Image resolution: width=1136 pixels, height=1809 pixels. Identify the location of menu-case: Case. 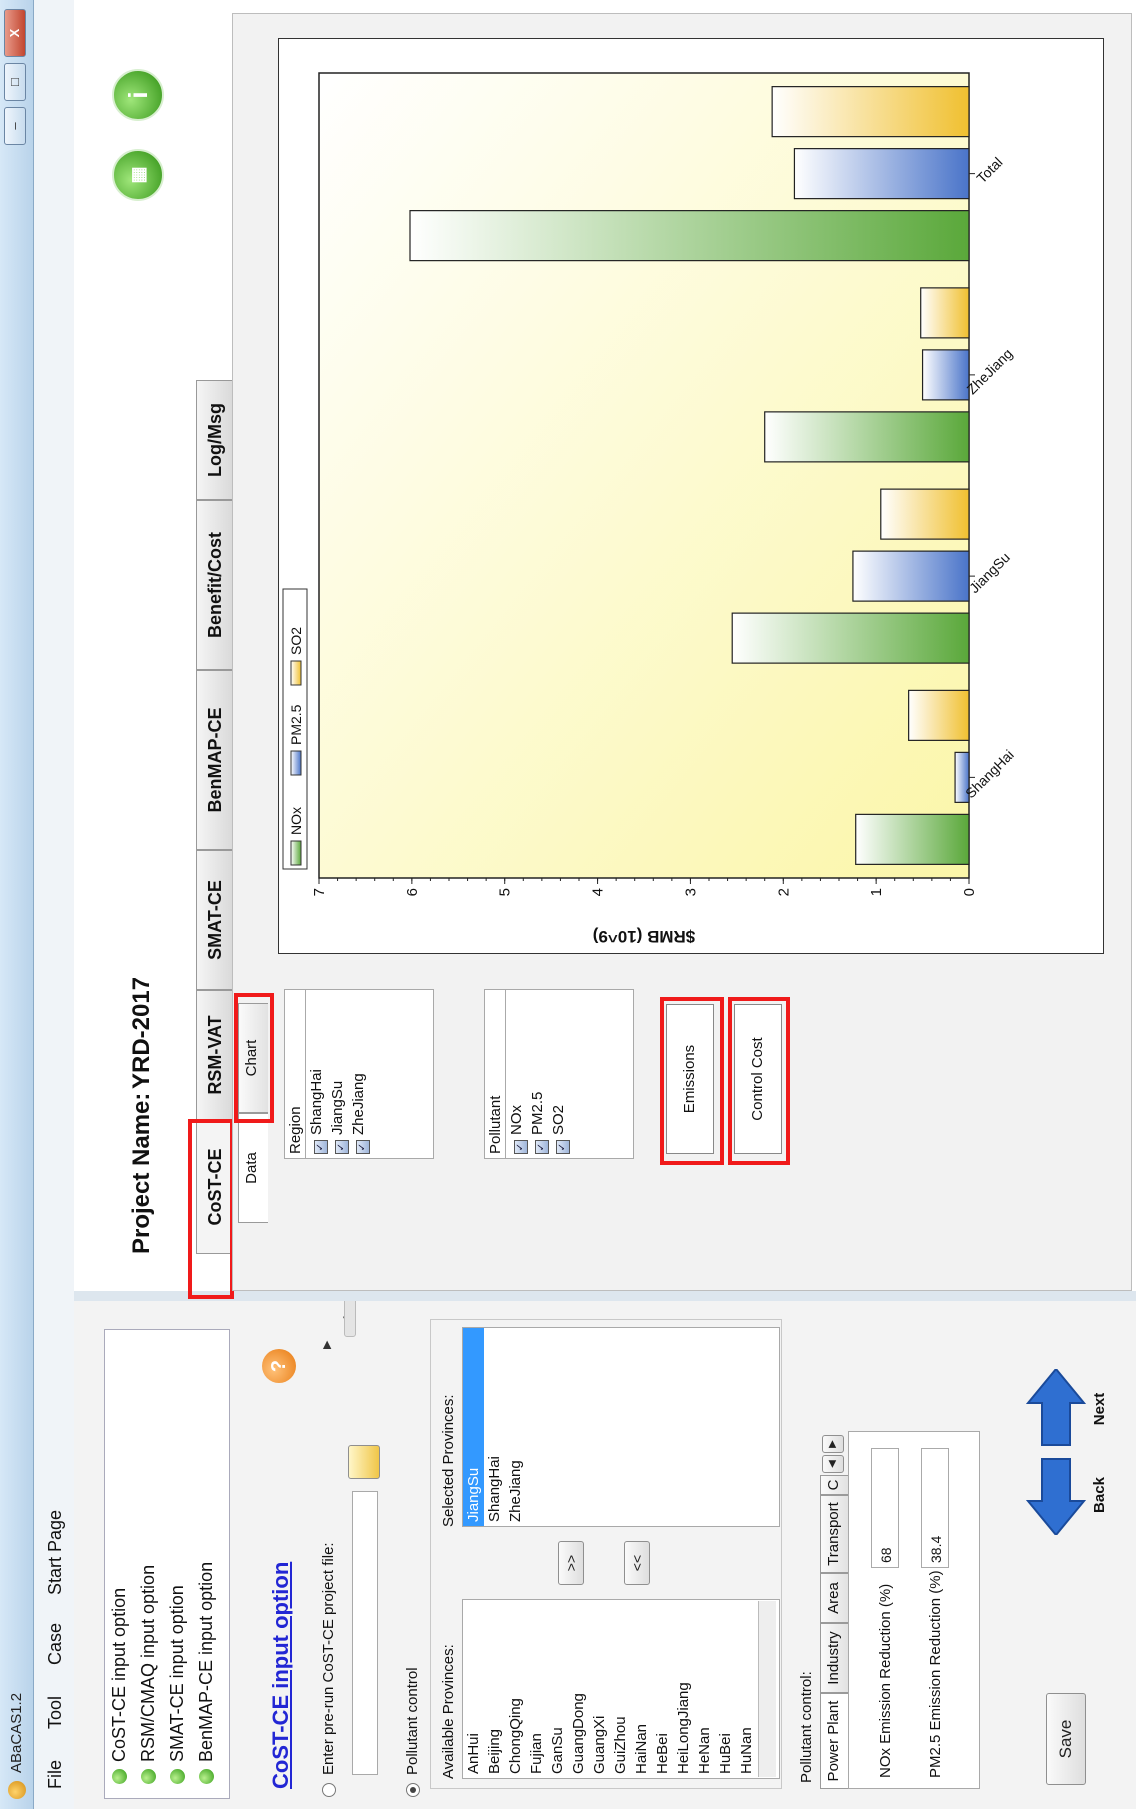
(55, 1644).